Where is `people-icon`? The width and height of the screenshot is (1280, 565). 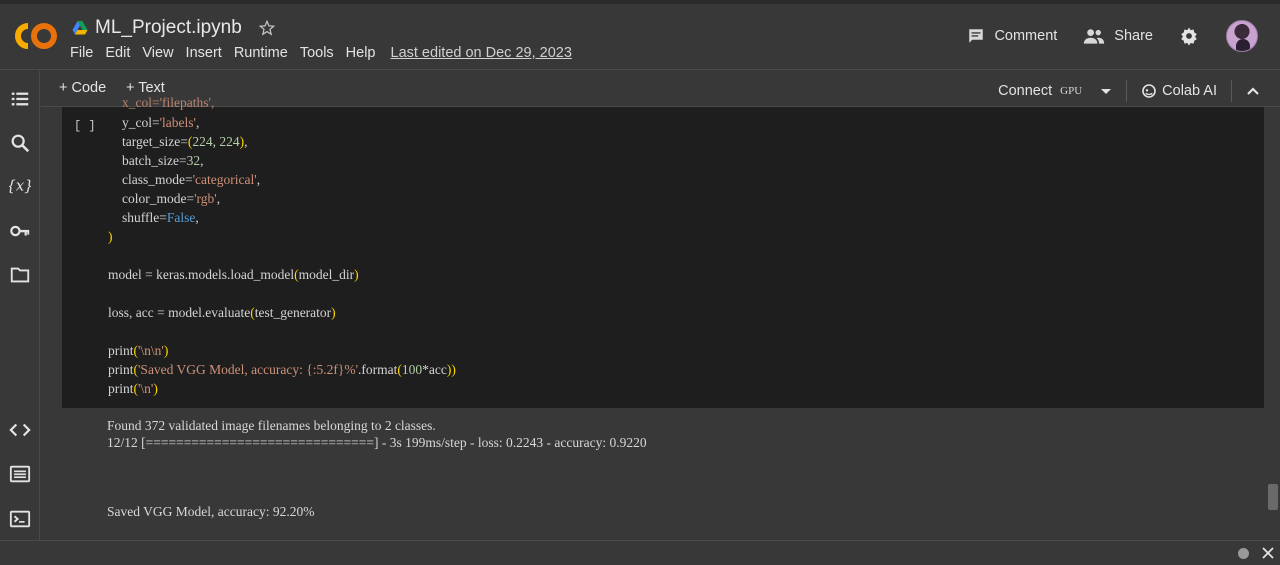 people-icon is located at coordinates (1094, 36).